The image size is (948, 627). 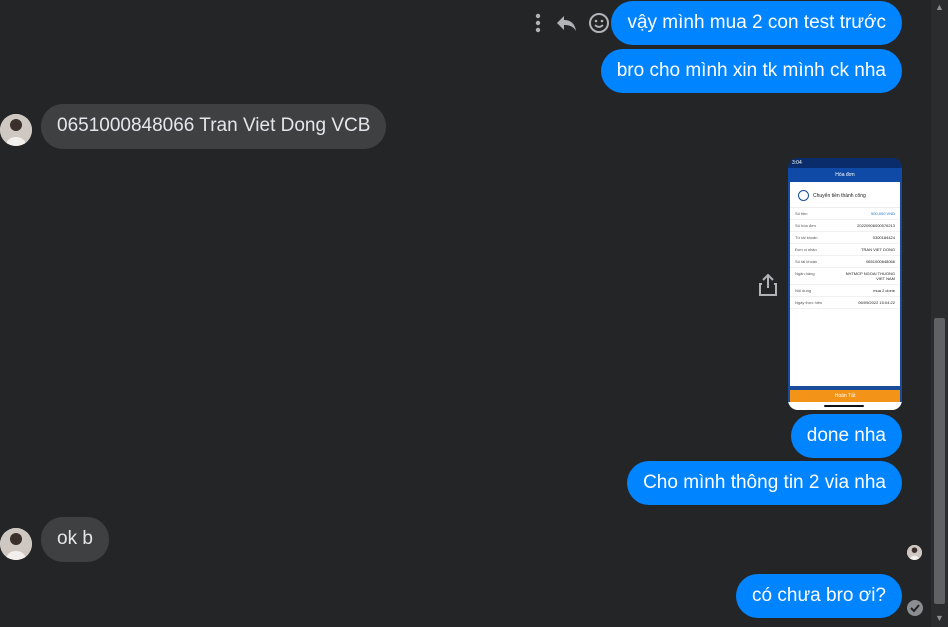 I want to click on receipt-row: Đơn vị nhận TRAN VIET DONG, so click(x=845, y=250).